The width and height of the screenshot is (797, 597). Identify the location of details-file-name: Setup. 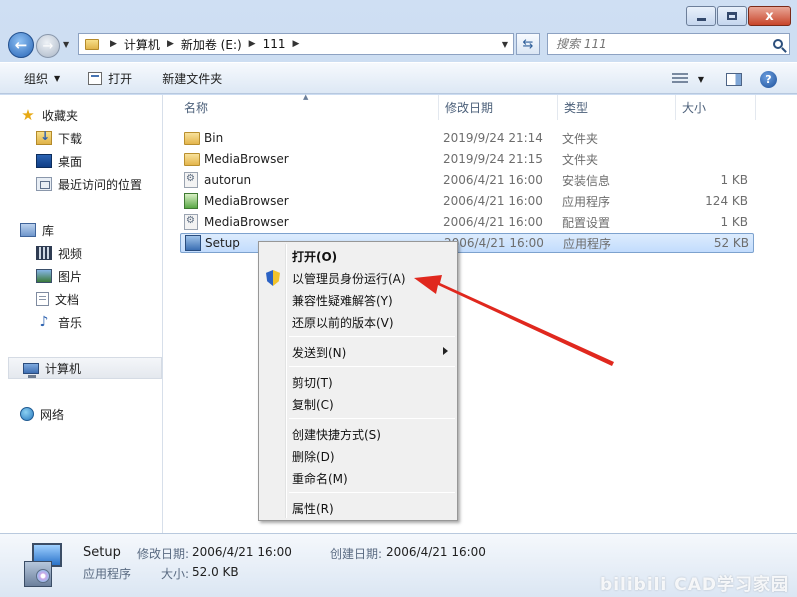
(102, 552).